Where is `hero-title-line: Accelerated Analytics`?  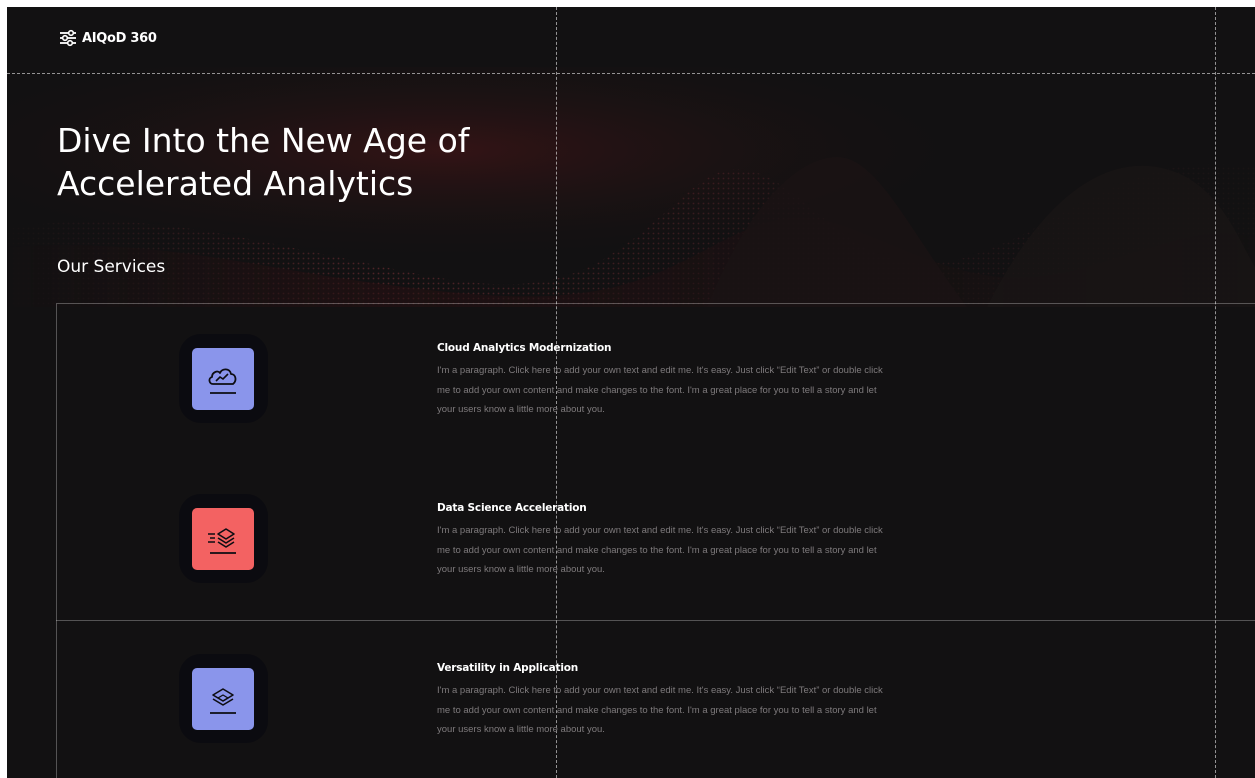 hero-title-line: Accelerated Analytics is located at coordinates (235, 183).